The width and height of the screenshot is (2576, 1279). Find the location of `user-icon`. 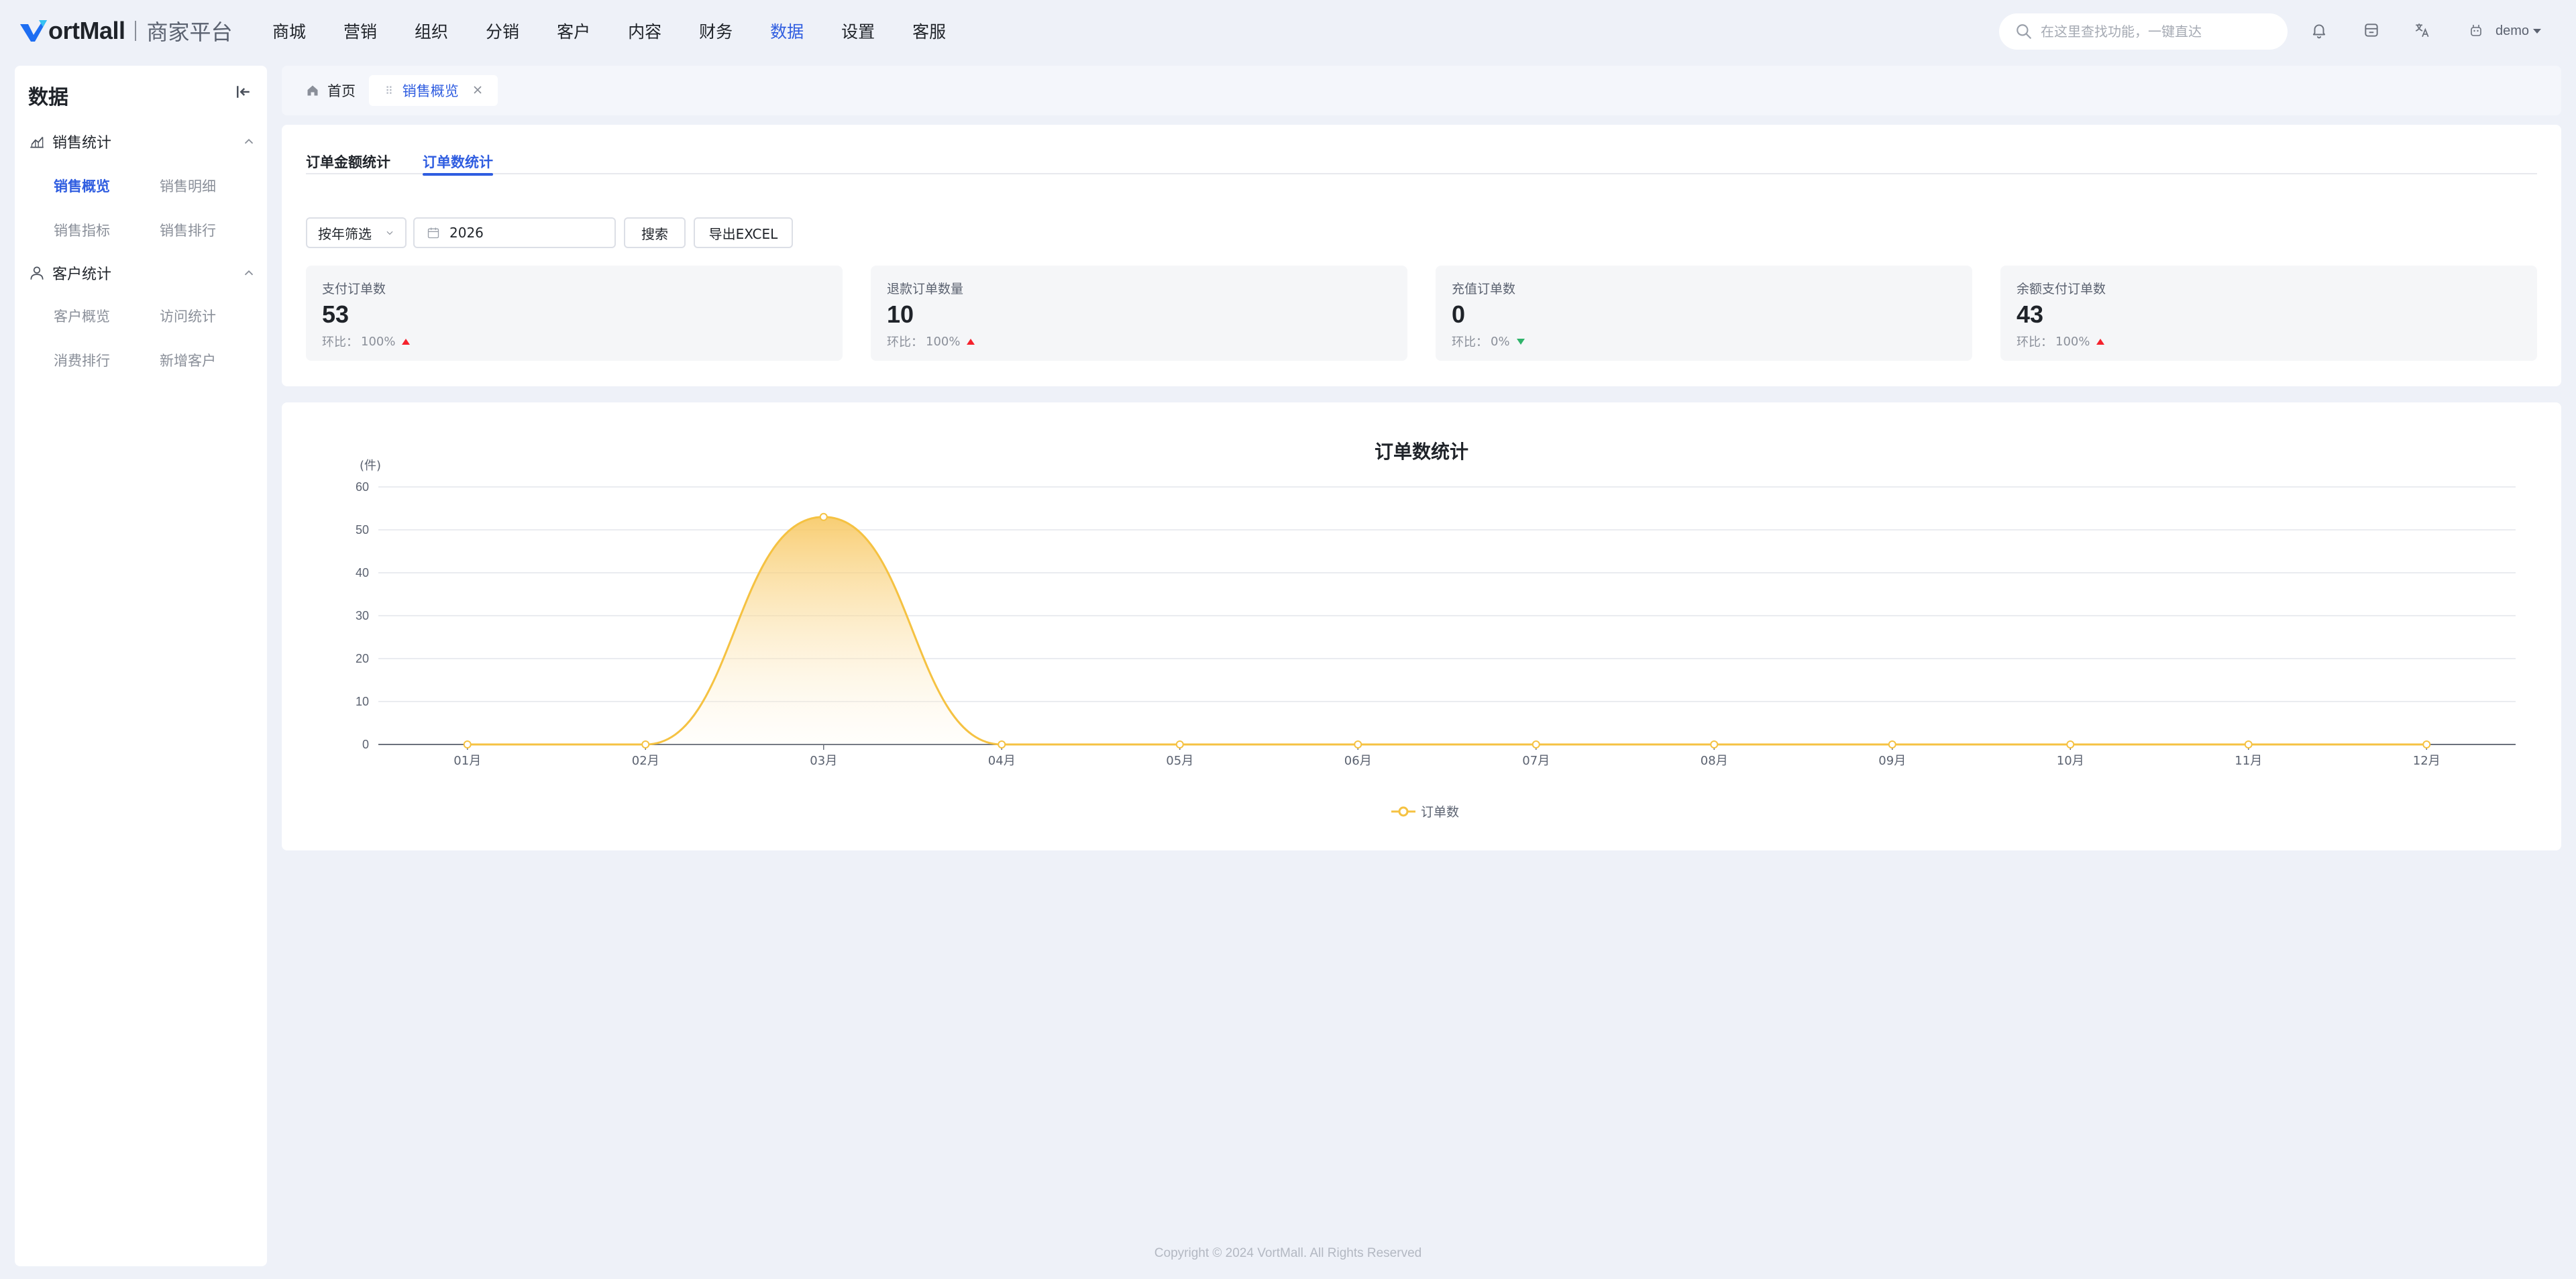

user-icon is located at coordinates (37, 273).